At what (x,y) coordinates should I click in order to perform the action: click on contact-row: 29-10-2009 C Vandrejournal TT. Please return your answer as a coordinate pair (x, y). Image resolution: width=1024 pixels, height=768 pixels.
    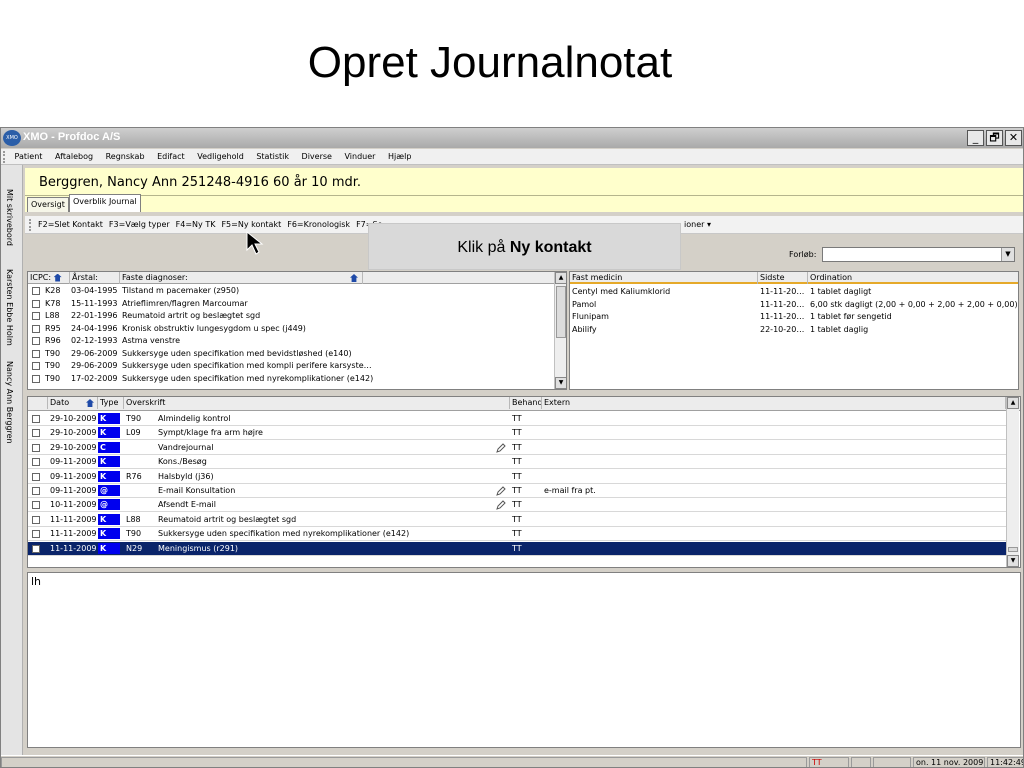
    Looking at the image, I should click on (517, 448).